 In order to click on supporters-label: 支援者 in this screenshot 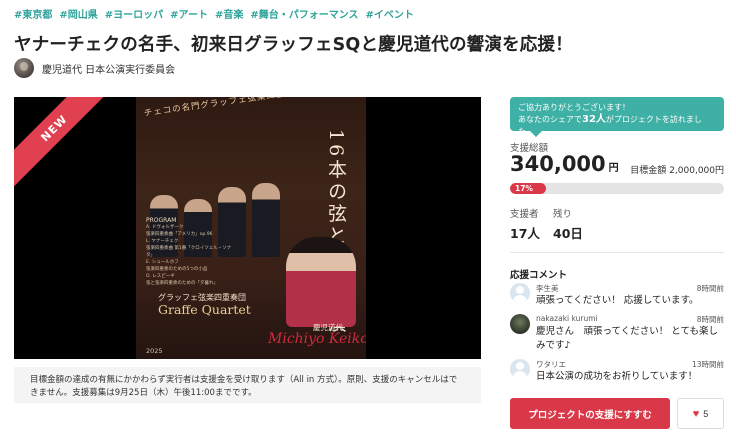, I will do `click(524, 214)`.